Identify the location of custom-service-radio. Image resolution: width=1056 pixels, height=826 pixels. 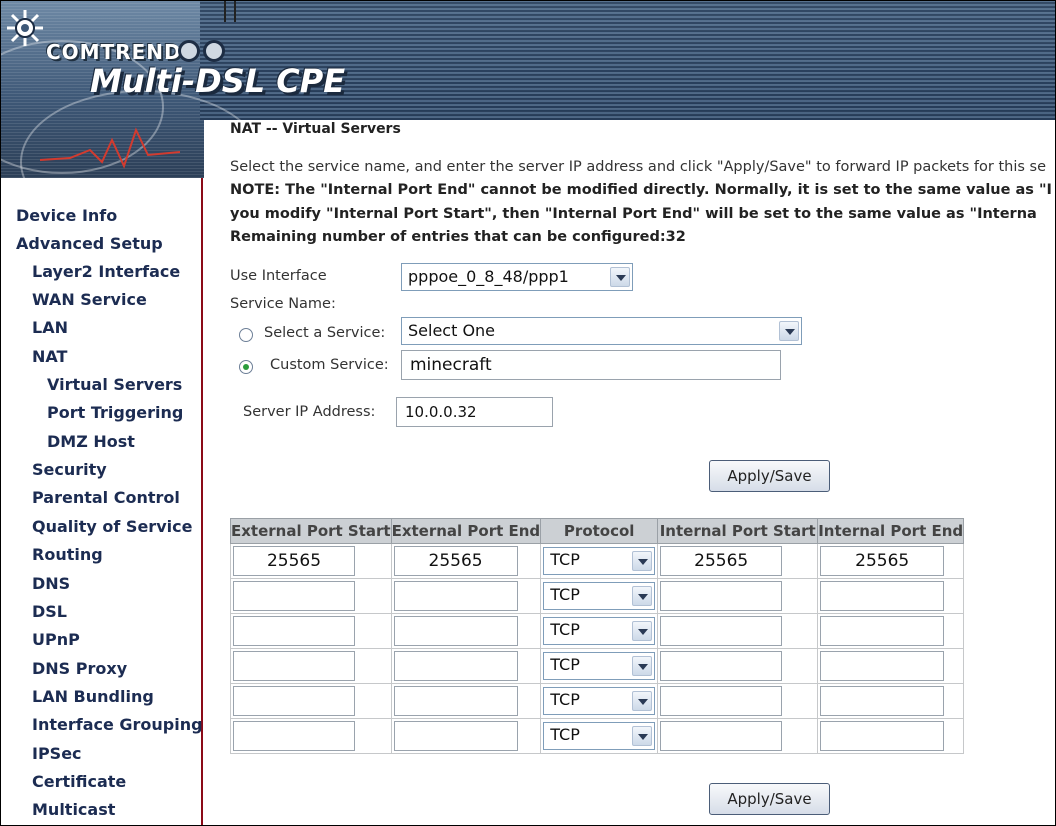
(246, 367).